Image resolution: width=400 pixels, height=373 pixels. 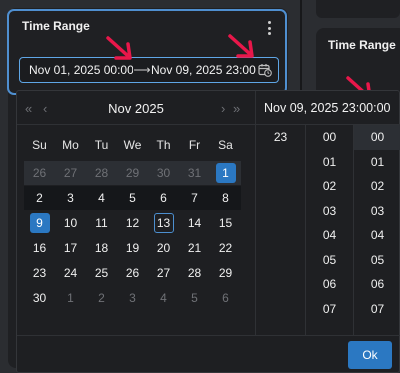 What do you see at coordinates (204, 70) in the screenshot?
I see `end-date-input: Nov 09, 2025 23:00` at bounding box center [204, 70].